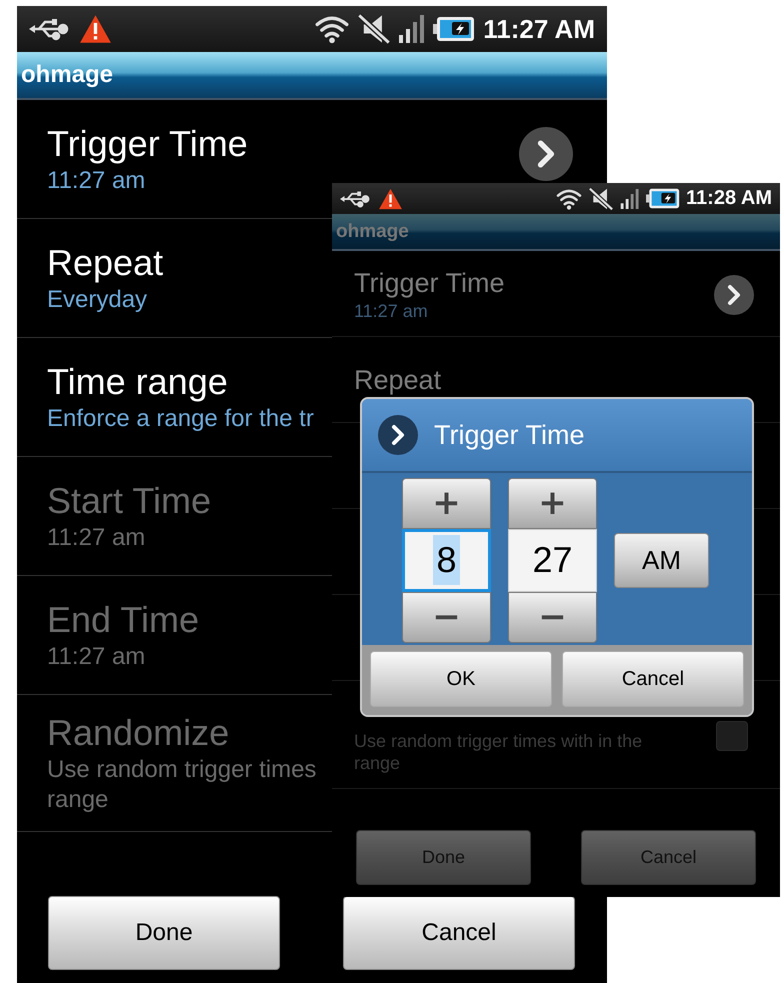 This screenshot has width=784, height=983. I want to click on clock-time: 11:27 AM, so click(539, 29).